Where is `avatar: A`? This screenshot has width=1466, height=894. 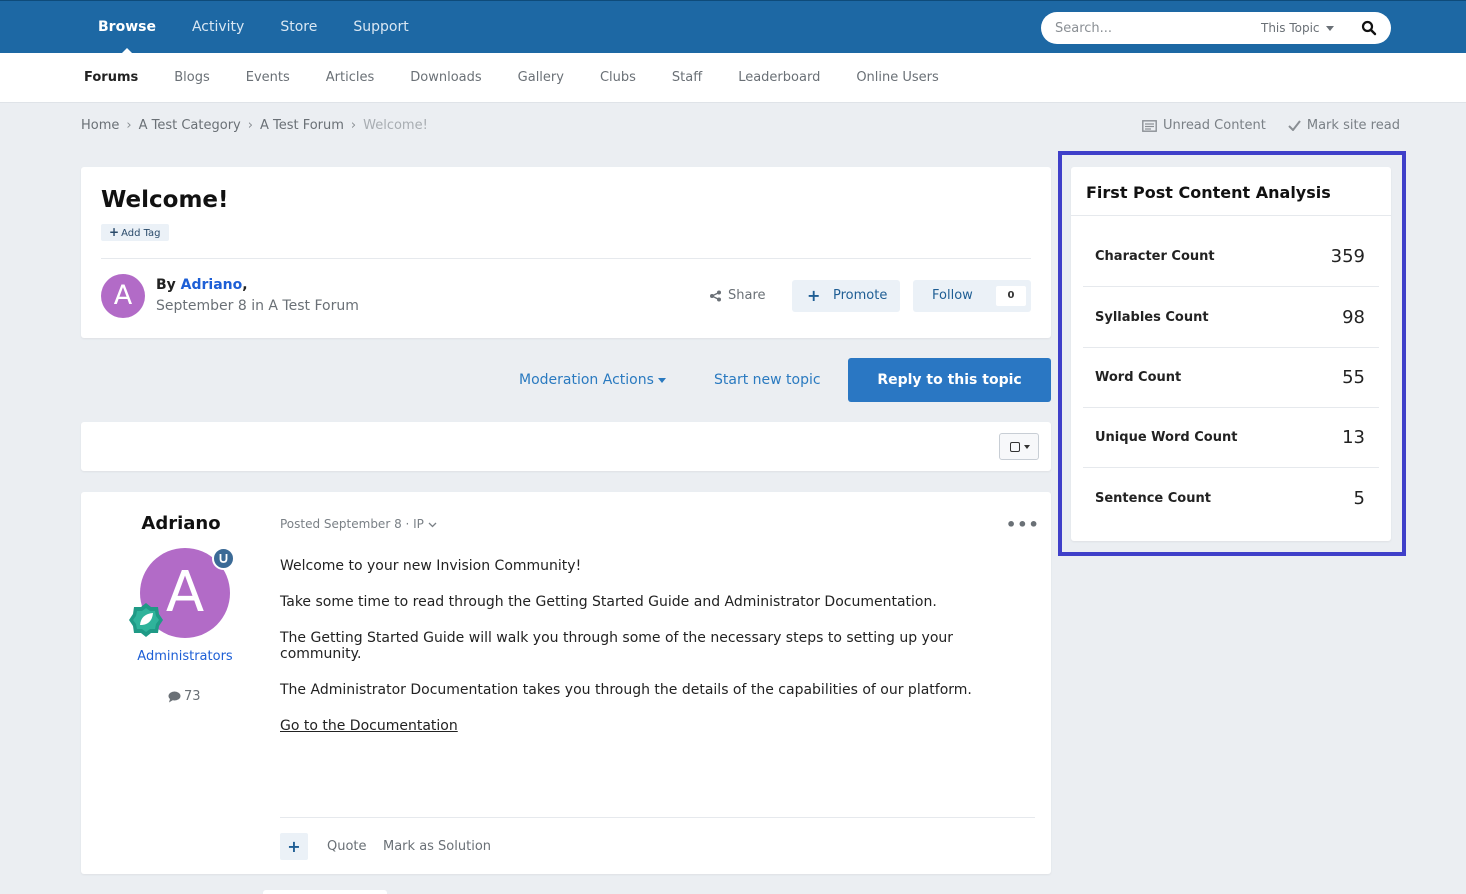
avatar: A is located at coordinates (123, 296).